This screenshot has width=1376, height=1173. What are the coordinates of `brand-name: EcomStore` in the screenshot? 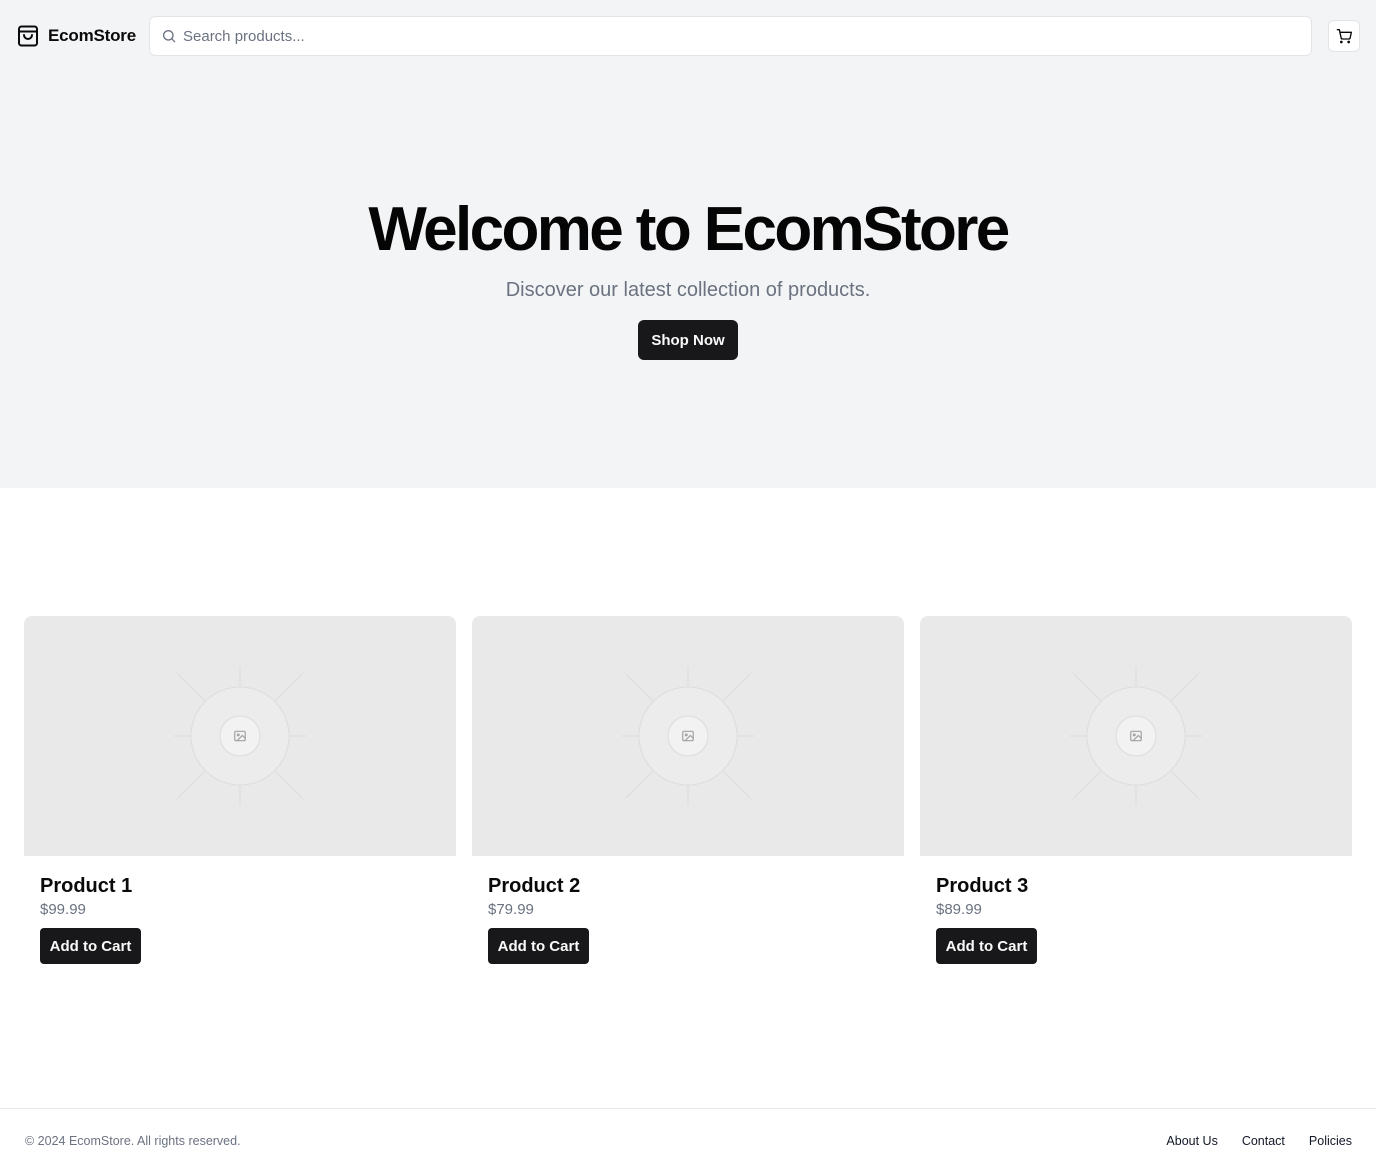 It's located at (92, 35).